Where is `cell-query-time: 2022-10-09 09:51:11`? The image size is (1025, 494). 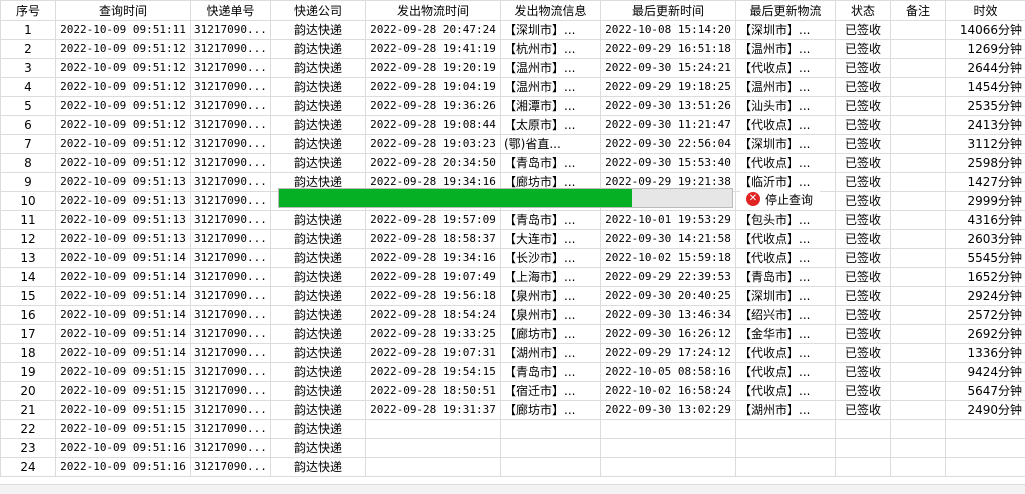
cell-query-time: 2022-10-09 09:51:11 is located at coordinates (123, 30).